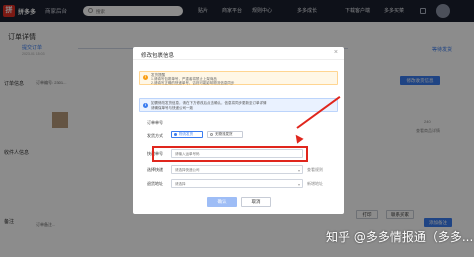 The width and height of the screenshot is (474, 257). I want to click on return-address-label: 退货地址, so click(155, 183).